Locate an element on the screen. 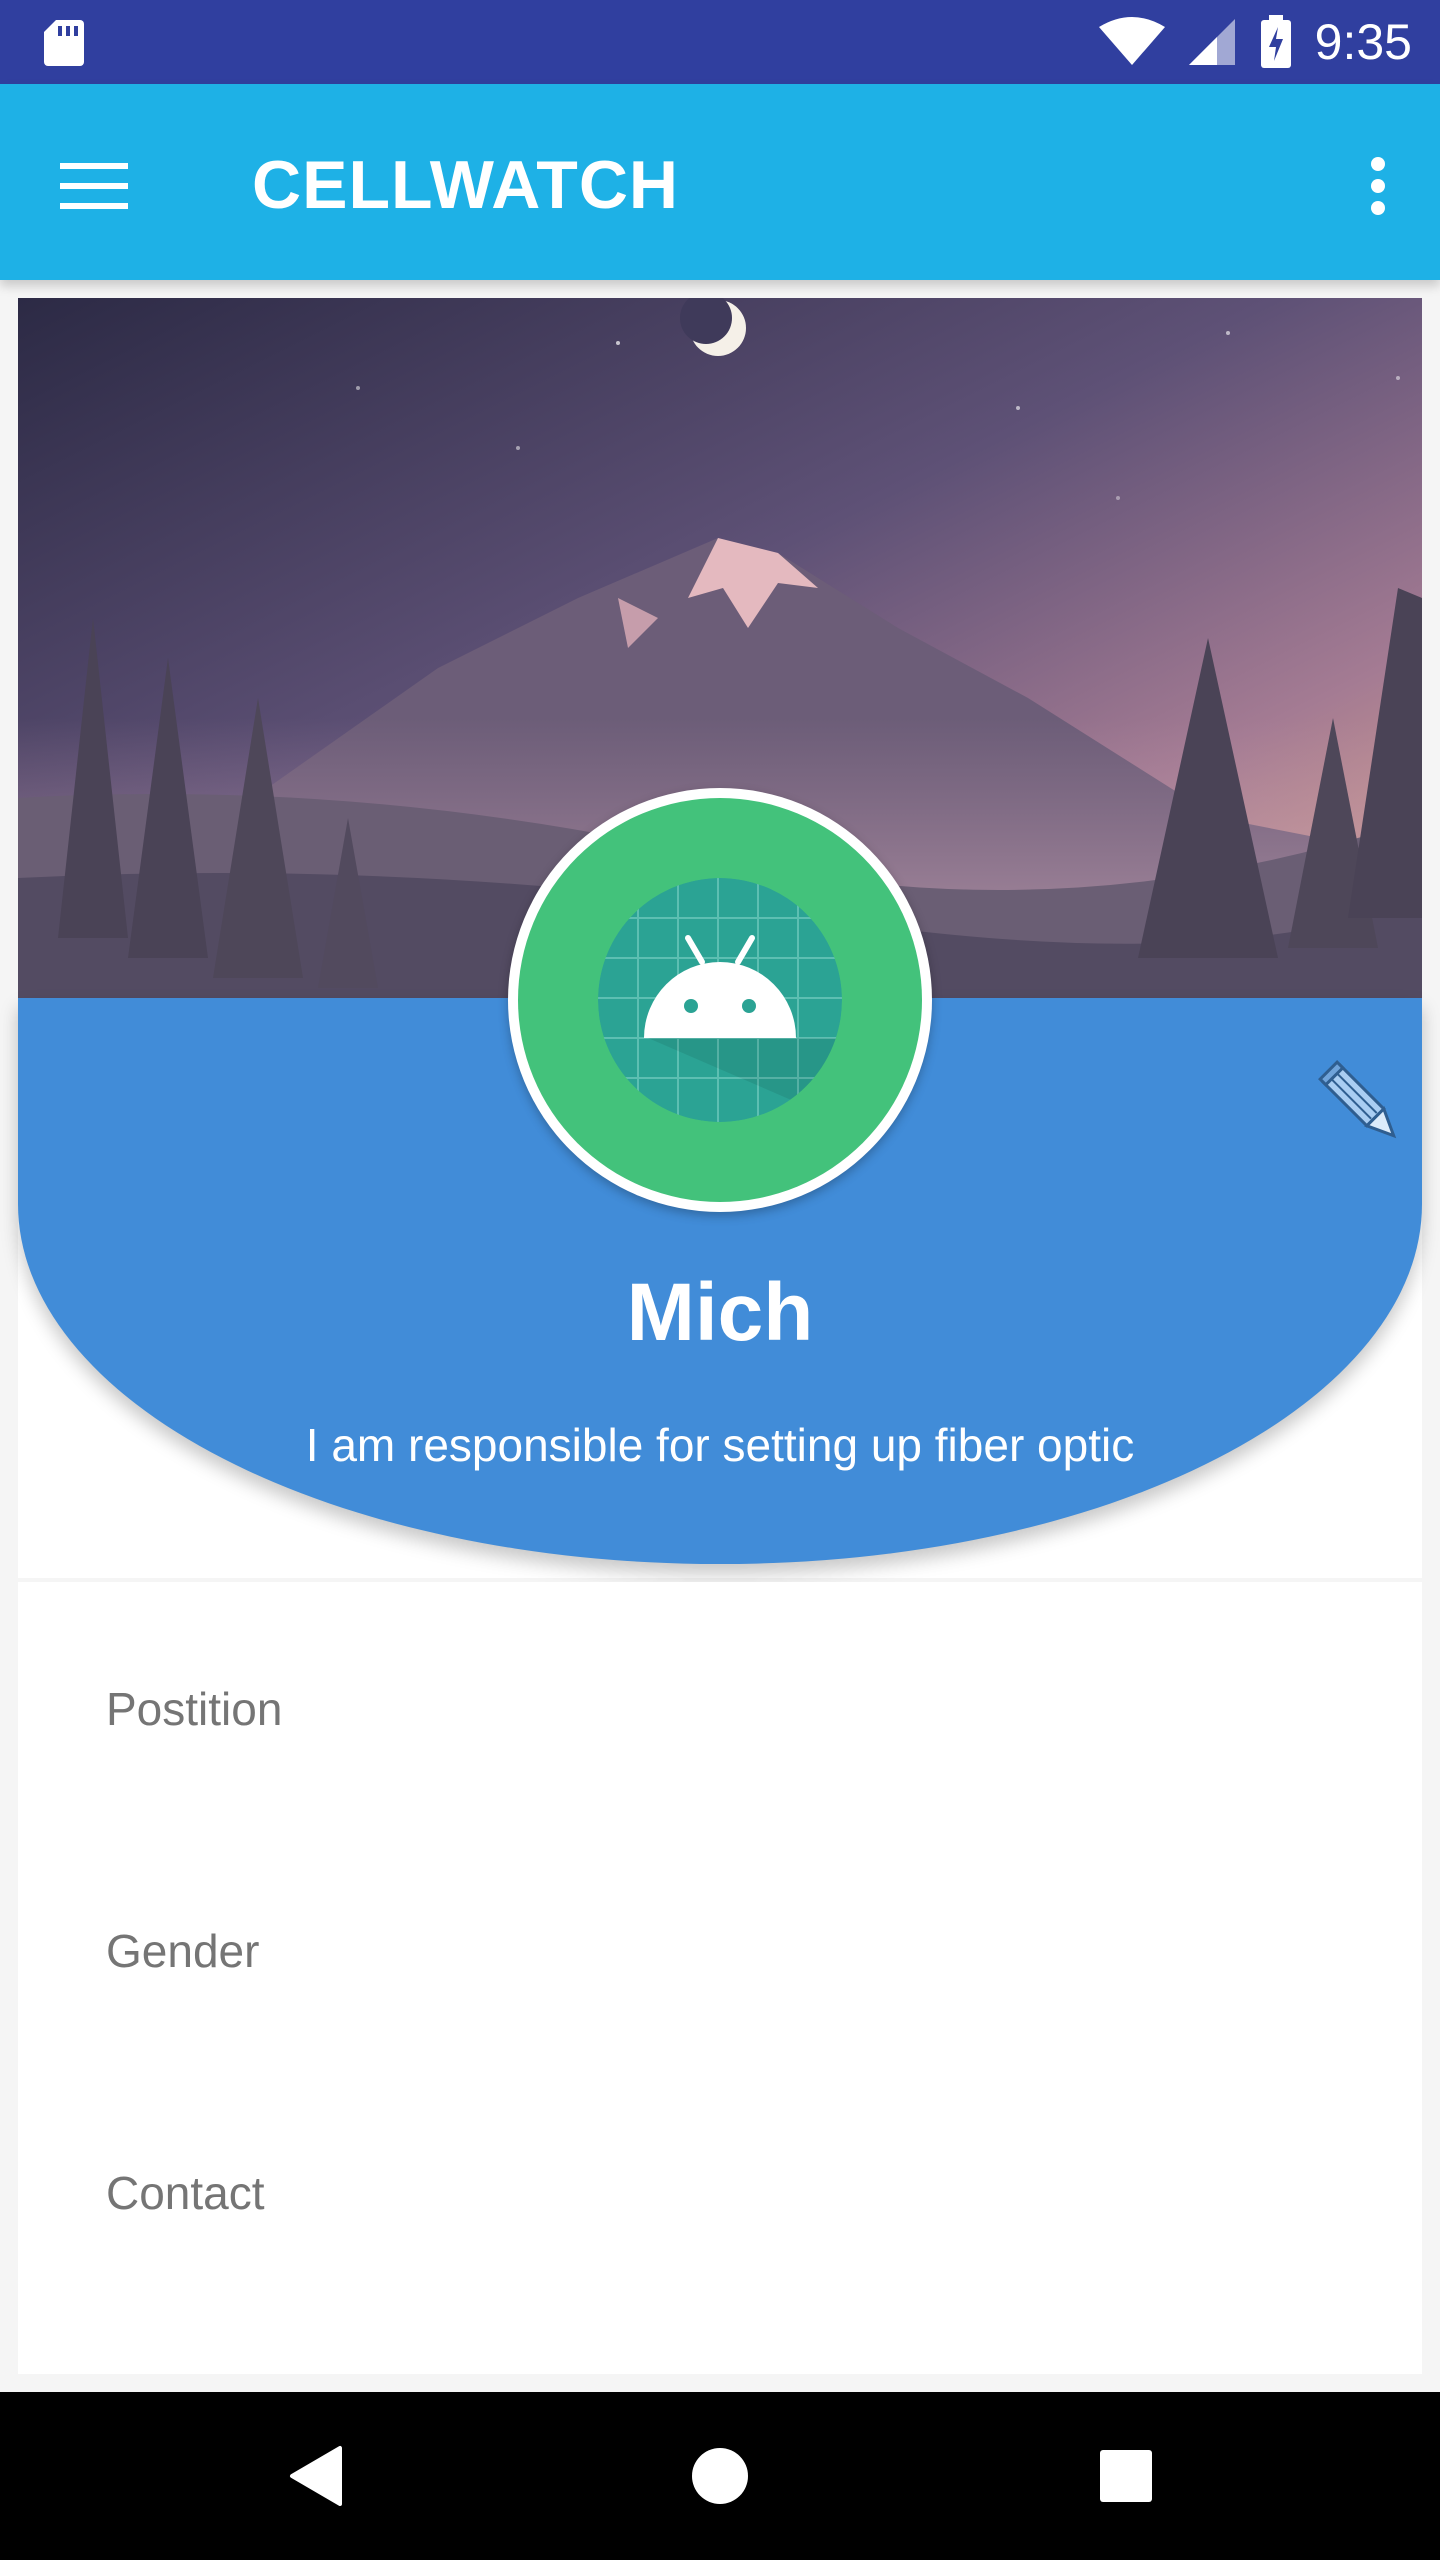  app-title: CELLWATCH is located at coordinates (466, 185).